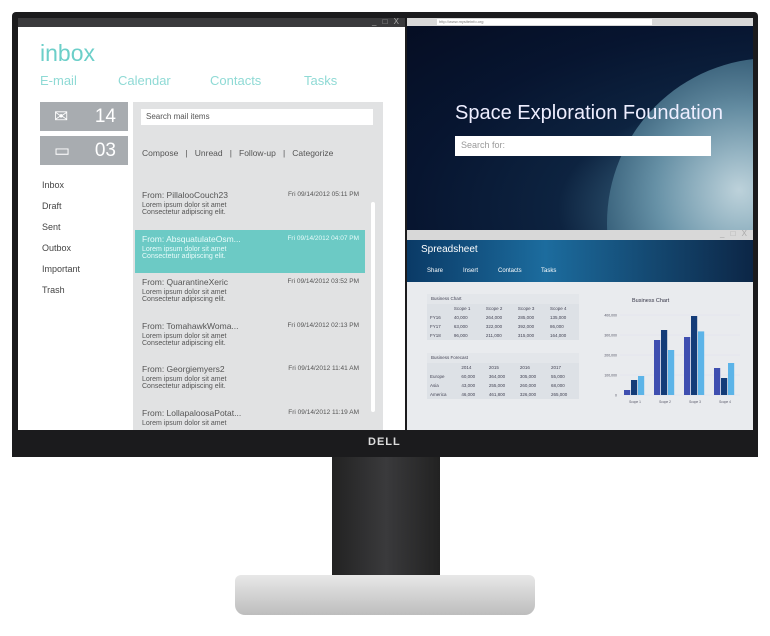 This screenshot has width=770, height=636. I want to click on folder-item: Trash, so click(53, 290).